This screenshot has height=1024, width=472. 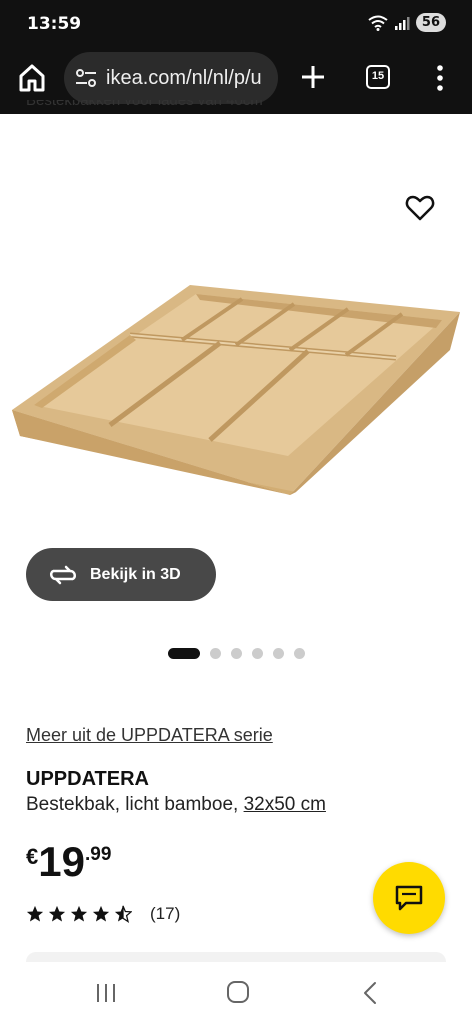 I want to click on new-tab-icon, so click(x=313, y=77).